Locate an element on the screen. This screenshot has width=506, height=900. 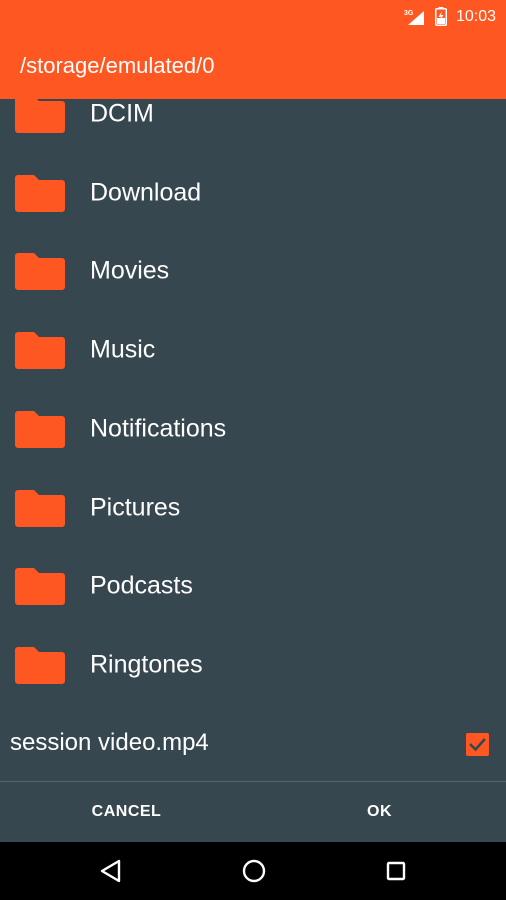
checkmark-icon is located at coordinates (477, 745).